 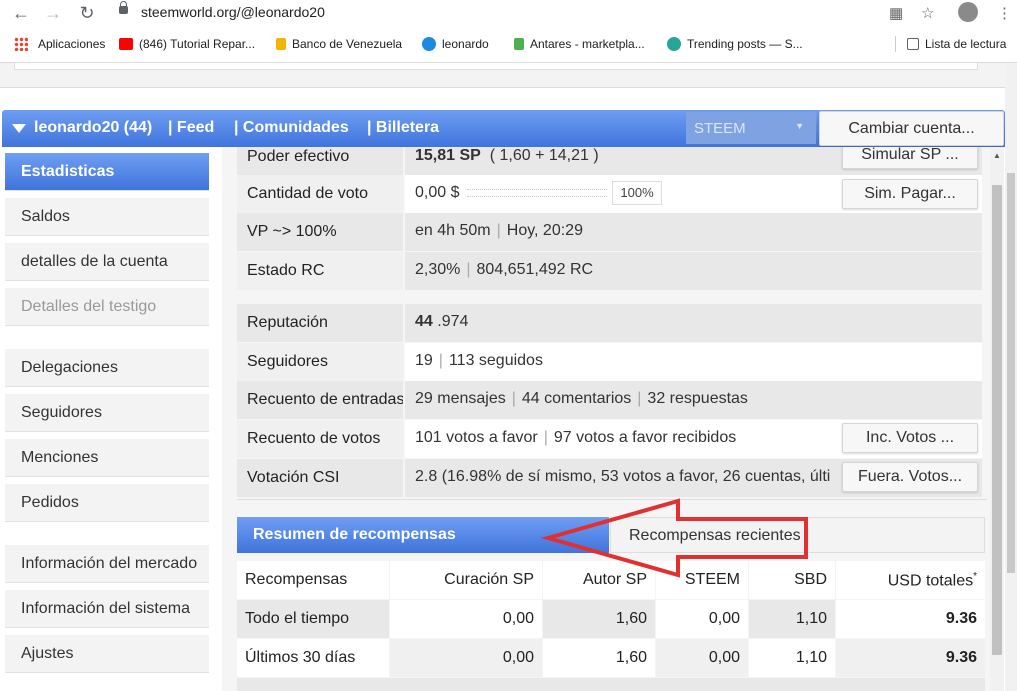 I want to click on table-row: Últimos 30 días 0,00 1,60 0,00 1,10 9.36, so click(x=611, y=658).